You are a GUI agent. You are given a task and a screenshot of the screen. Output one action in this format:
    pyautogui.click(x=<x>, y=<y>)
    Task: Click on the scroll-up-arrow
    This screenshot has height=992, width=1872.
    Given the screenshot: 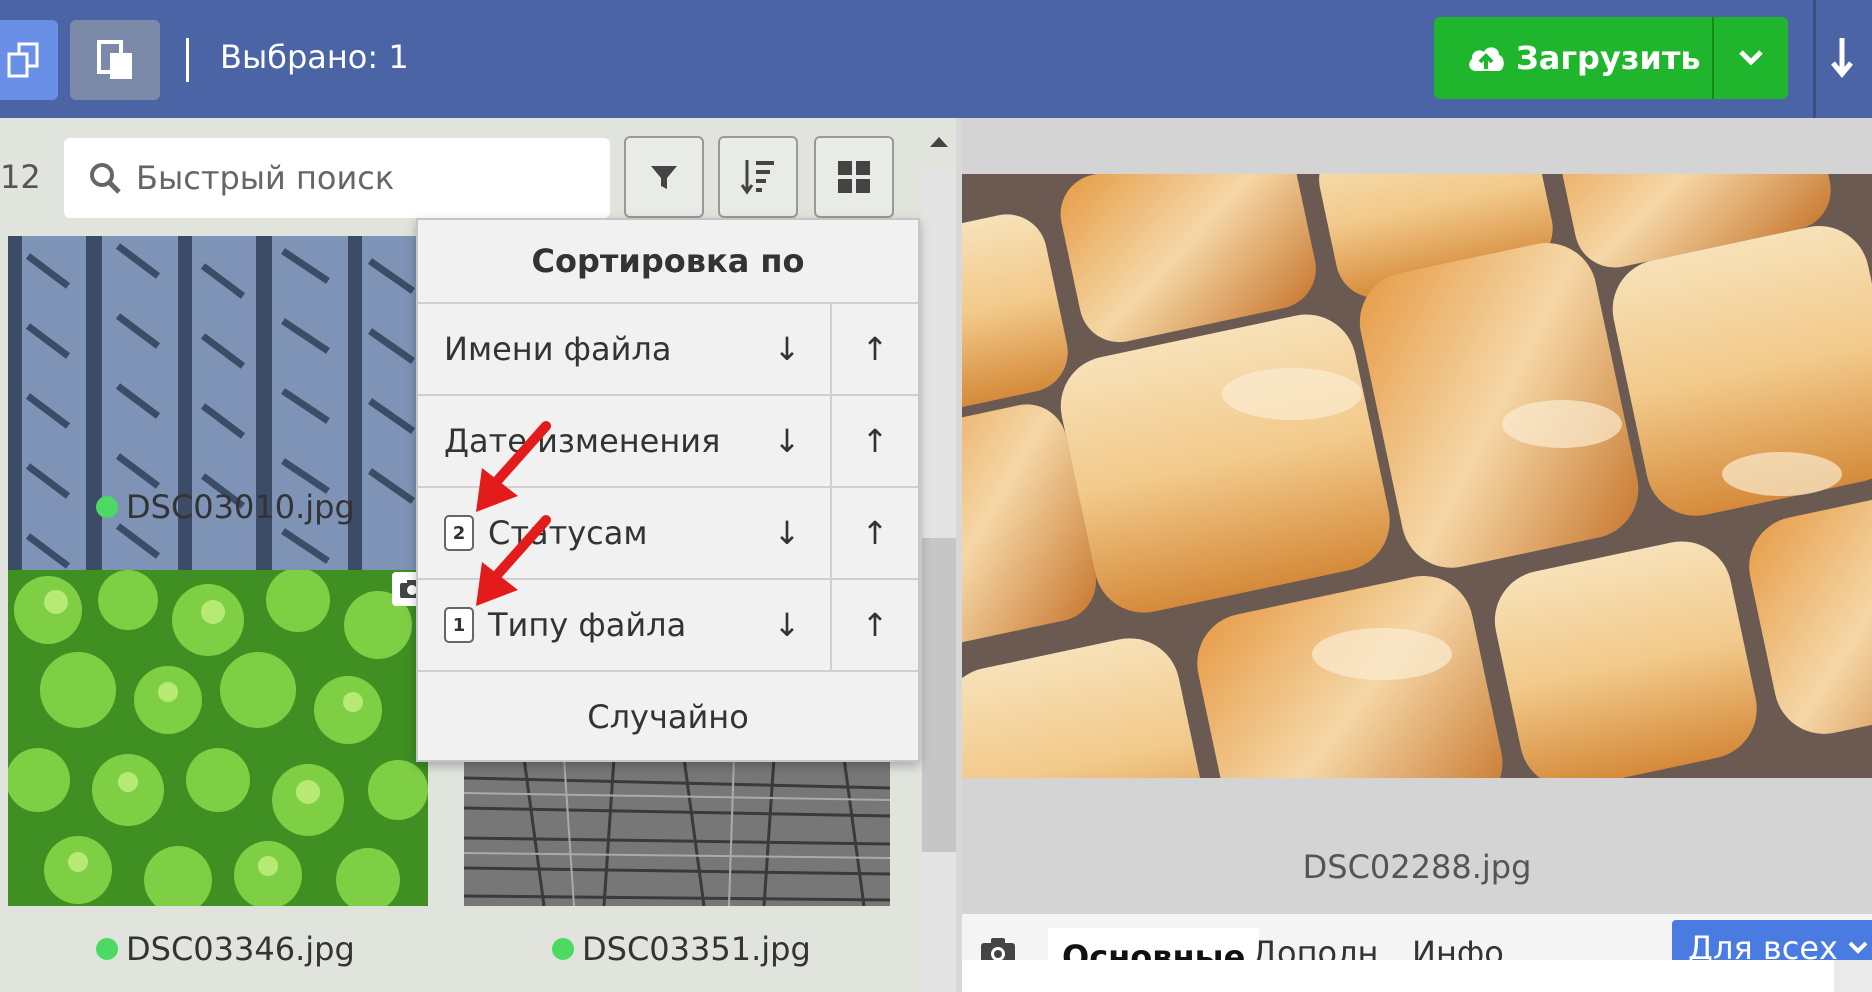 What is the action you would take?
    pyautogui.click(x=939, y=143)
    